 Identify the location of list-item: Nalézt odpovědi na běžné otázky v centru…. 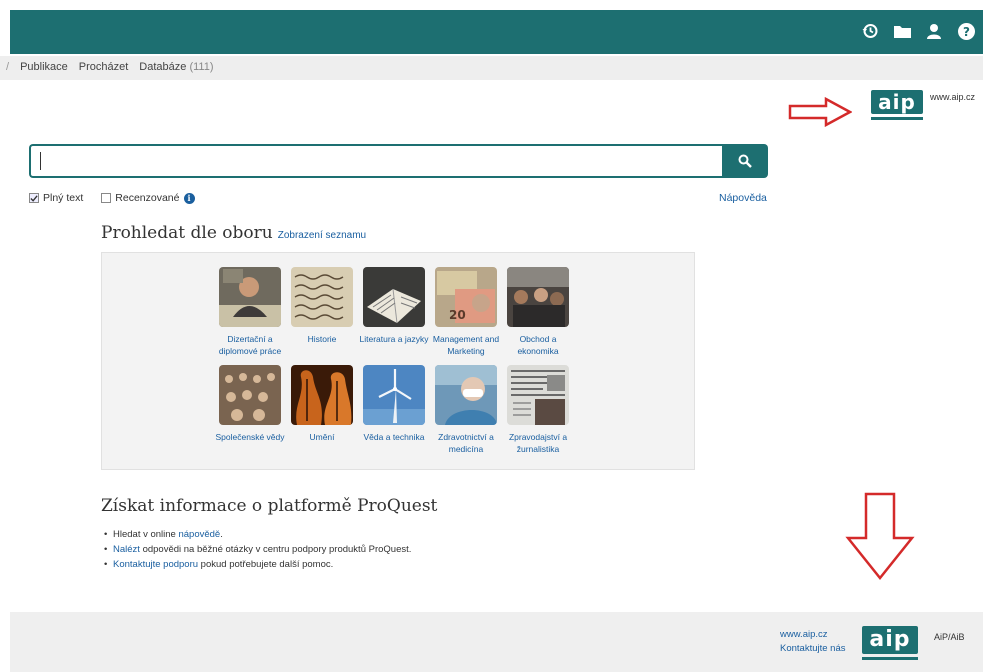
(264, 550).